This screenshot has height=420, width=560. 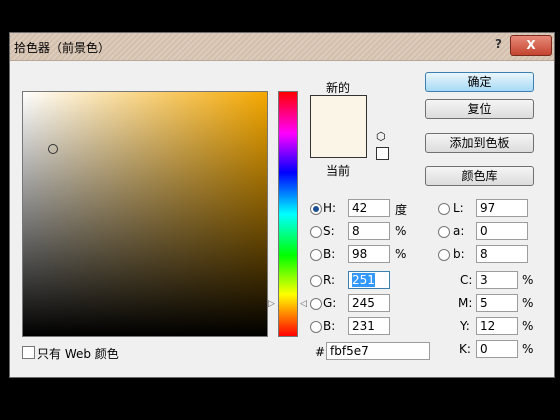 What do you see at coordinates (316, 232) in the screenshot?
I see `saturation-radio` at bounding box center [316, 232].